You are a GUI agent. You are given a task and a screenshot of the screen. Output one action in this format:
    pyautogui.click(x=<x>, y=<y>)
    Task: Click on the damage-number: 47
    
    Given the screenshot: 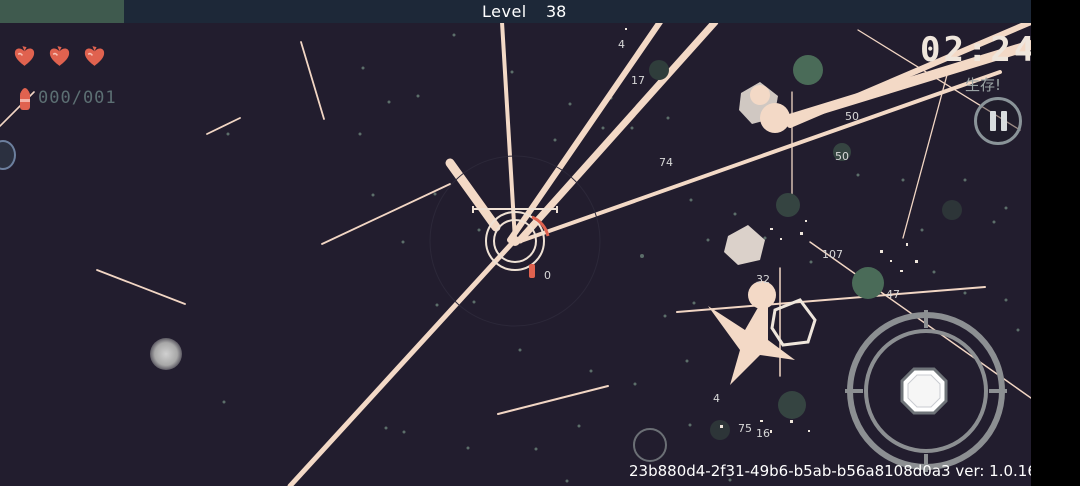 What is the action you would take?
    pyautogui.click(x=893, y=294)
    